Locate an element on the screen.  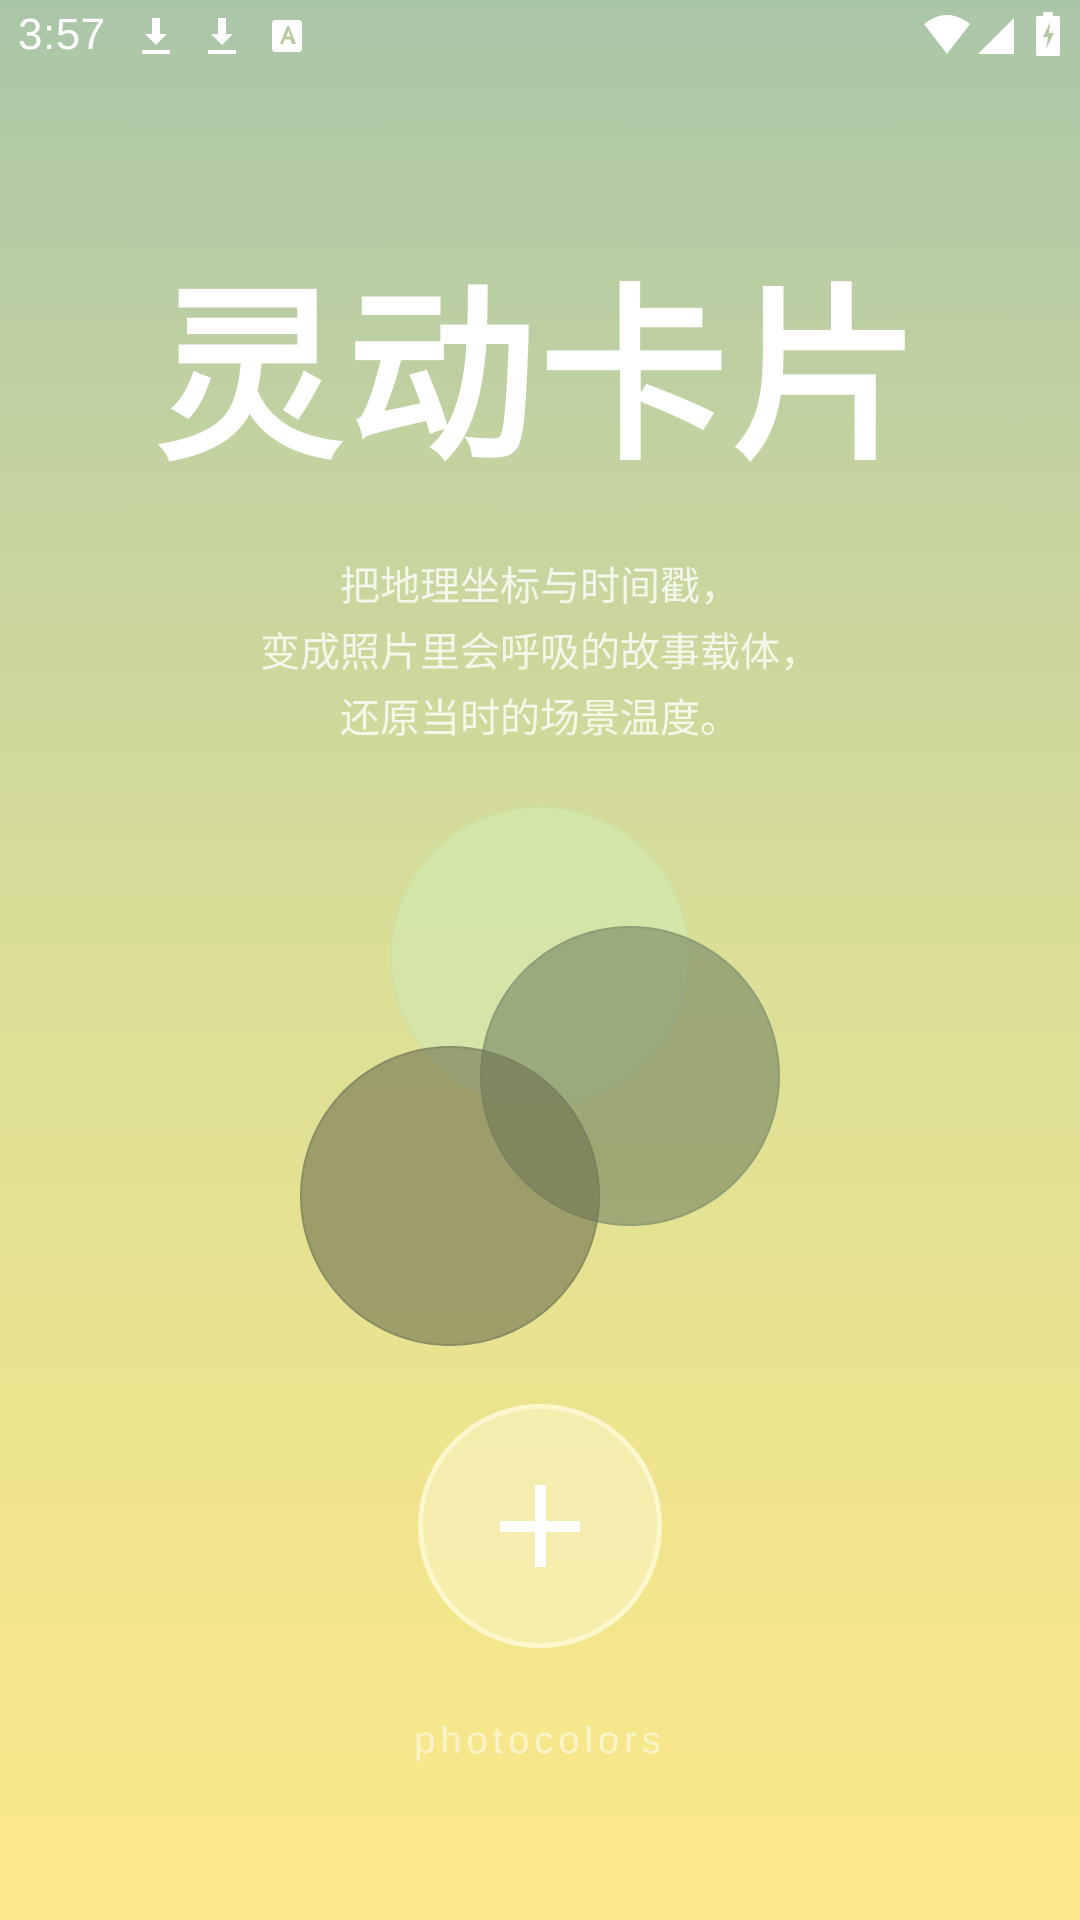
battery-charging-icon is located at coordinates (1048, 34).